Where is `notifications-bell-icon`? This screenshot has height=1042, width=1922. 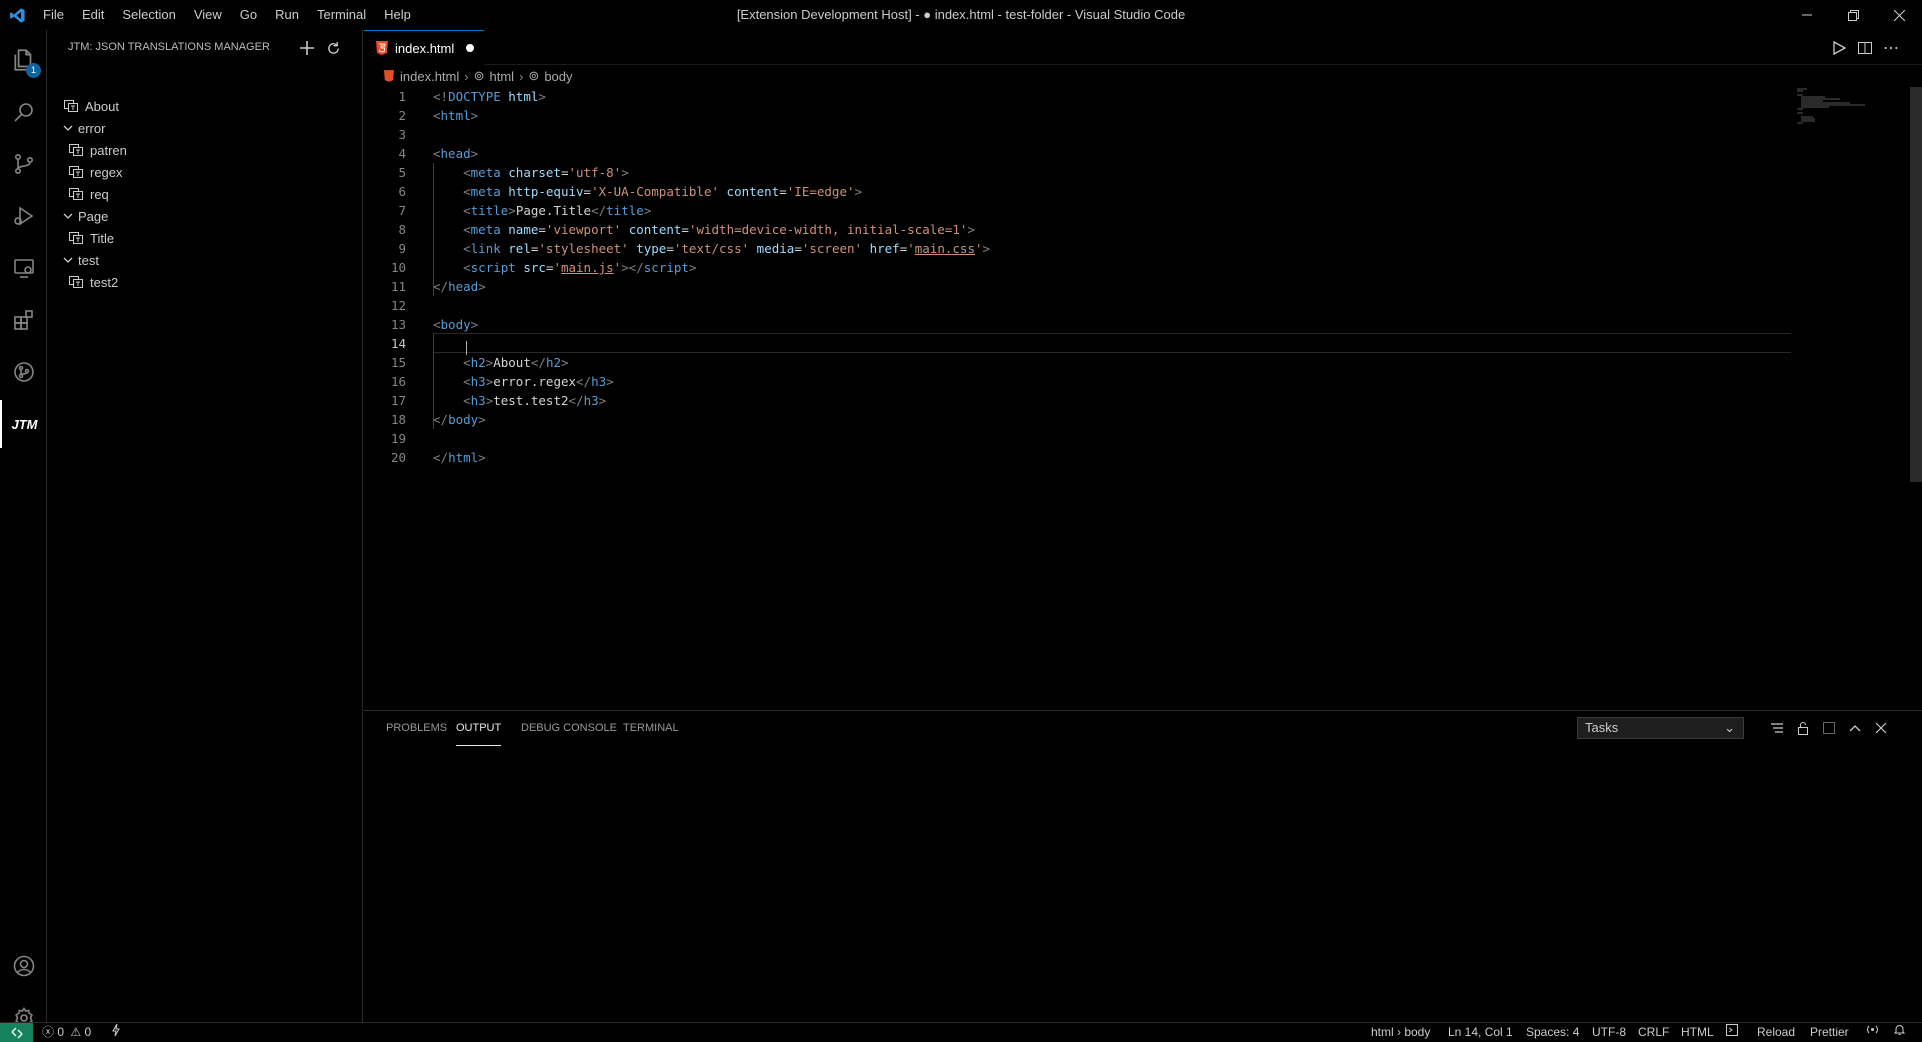 notifications-bell-icon is located at coordinates (1899, 1032).